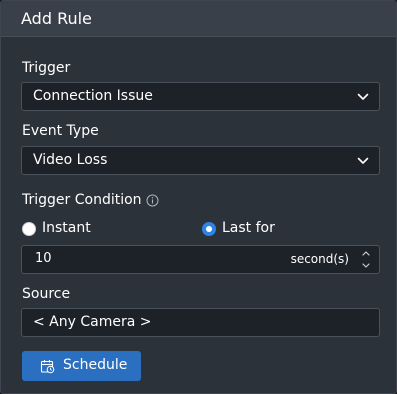 This screenshot has height=394, width=397. What do you see at coordinates (56, 18) in the screenshot?
I see `dialog-title: Add Rule` at bounding box center [56, 18].